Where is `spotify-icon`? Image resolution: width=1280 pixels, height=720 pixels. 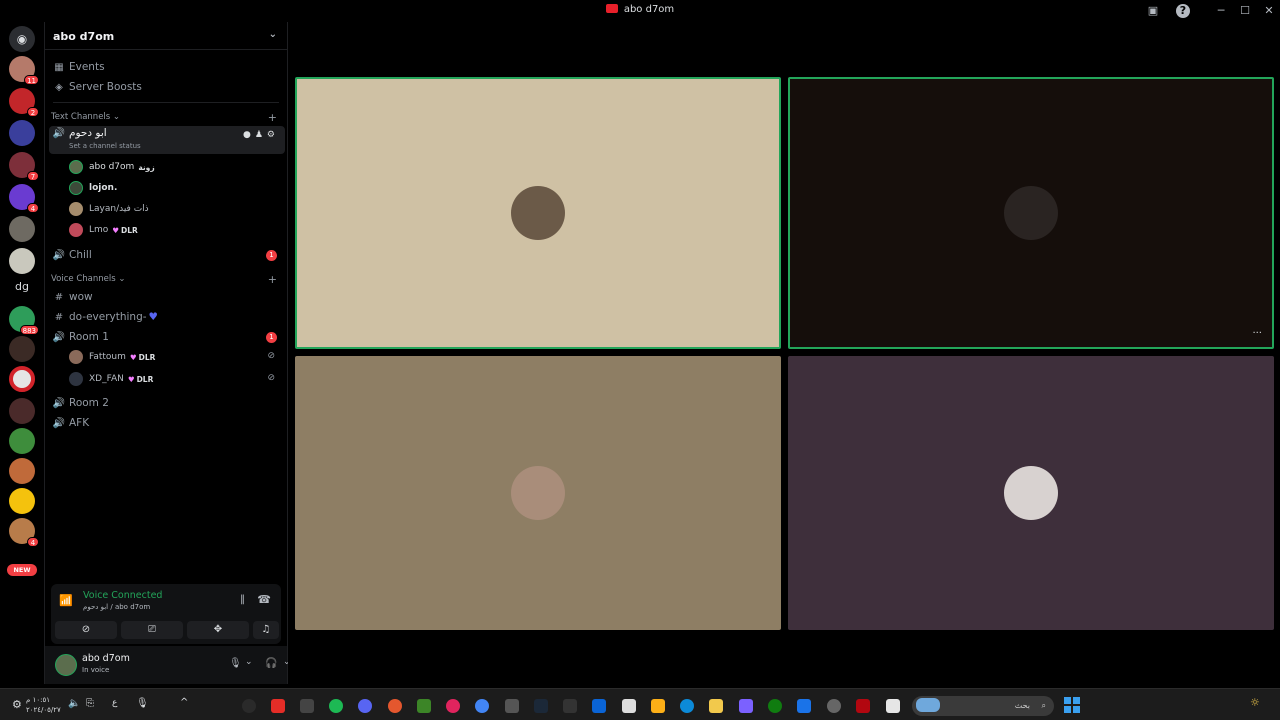 spotify-icon is located at coordinates (336, 706).